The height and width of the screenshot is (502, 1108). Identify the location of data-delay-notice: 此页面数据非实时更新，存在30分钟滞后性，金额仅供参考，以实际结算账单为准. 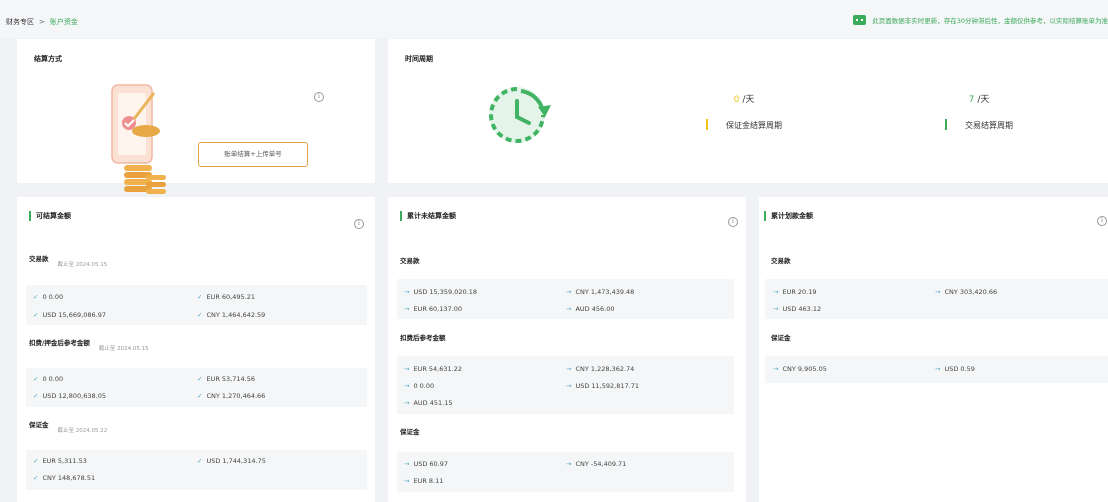
(980, 20).